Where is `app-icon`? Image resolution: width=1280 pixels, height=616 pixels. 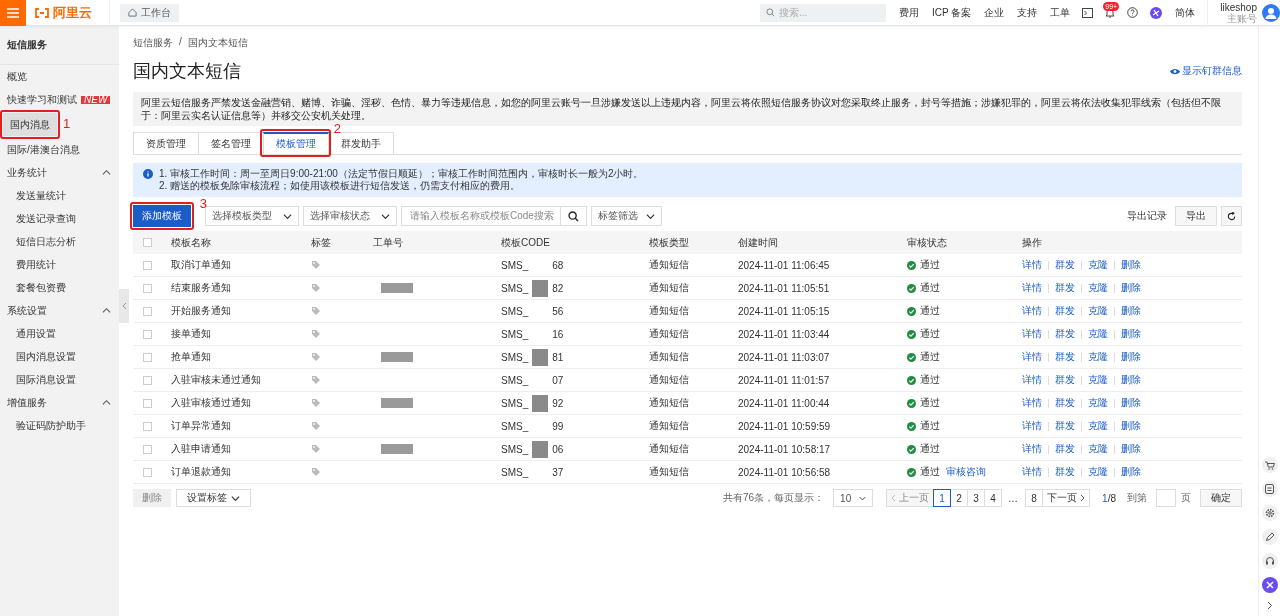 app-icon is located at coordinates (1156, 12).